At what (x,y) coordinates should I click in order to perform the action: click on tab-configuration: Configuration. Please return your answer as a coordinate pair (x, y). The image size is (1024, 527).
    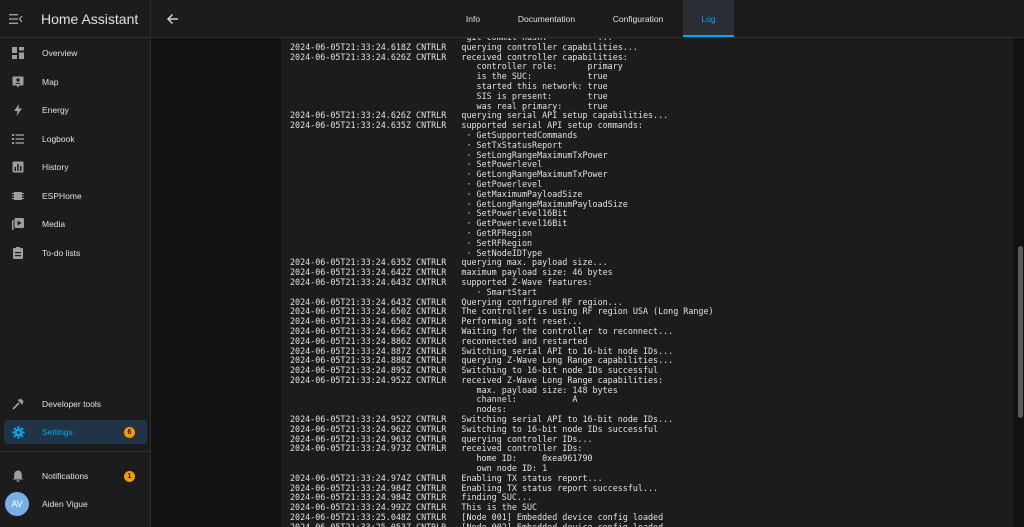
    Looking at the image, I should click on (638, 18).